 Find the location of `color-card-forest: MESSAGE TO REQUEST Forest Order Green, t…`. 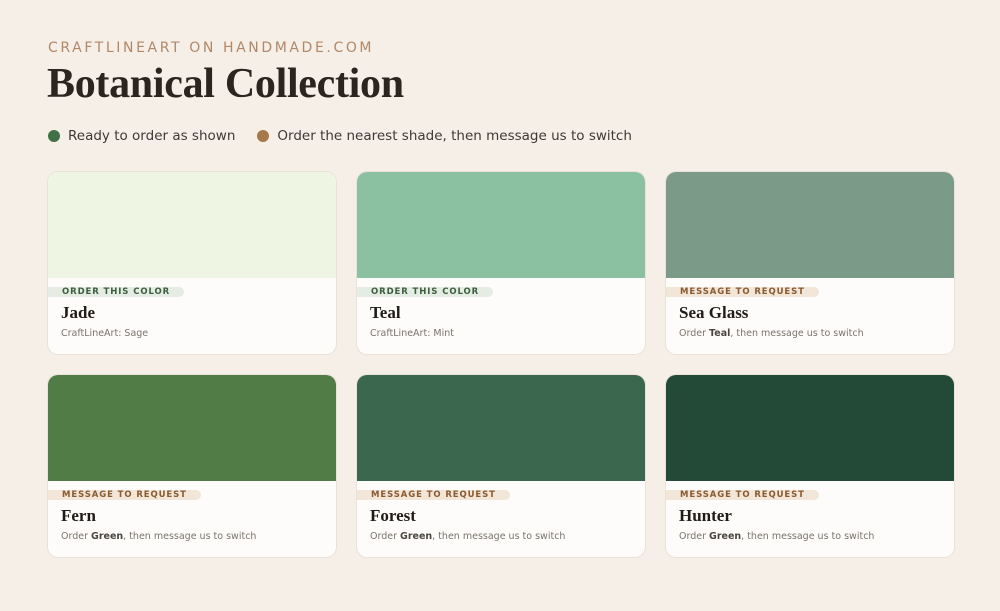

color-card-forest: MESSAGE TO REQUEST Forest Order Green, t… is located at coordinates (501, 466).